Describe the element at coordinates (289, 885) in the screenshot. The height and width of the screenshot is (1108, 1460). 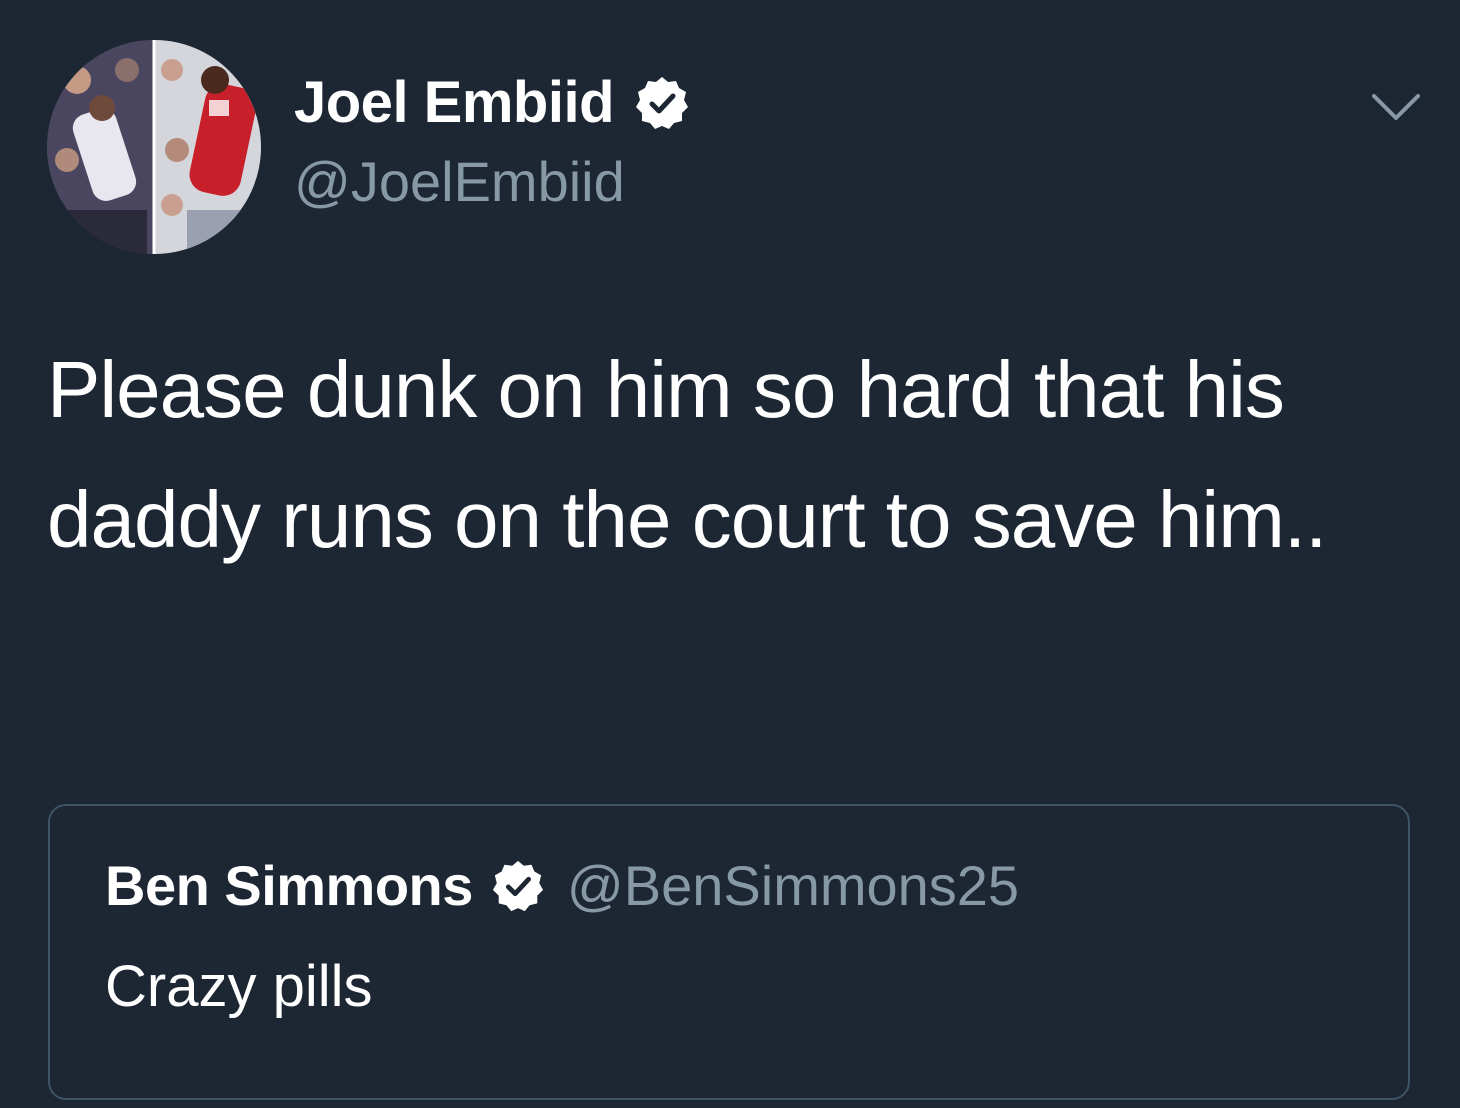
I see `quoted-author-name: Ben Simmons` at that location.